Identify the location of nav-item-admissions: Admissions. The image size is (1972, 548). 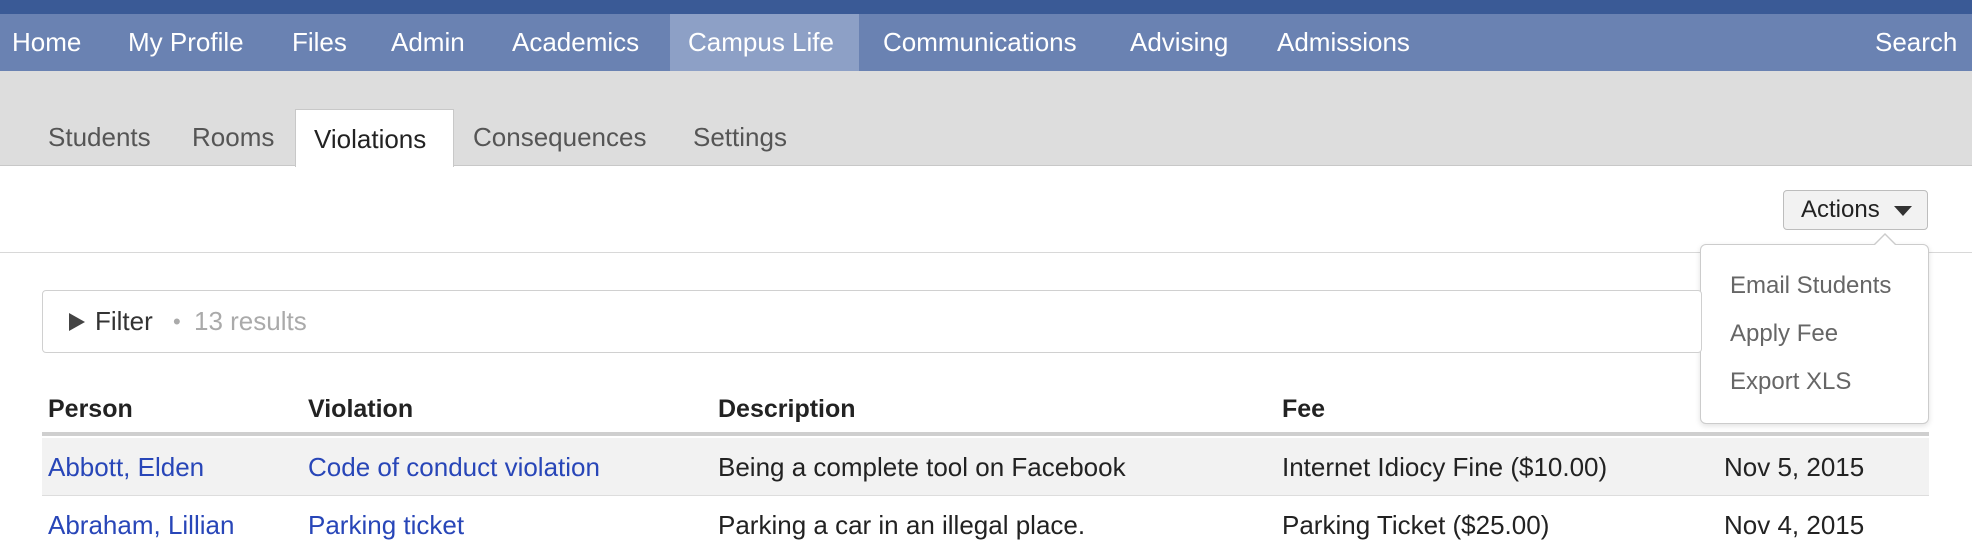
(1343, 42).